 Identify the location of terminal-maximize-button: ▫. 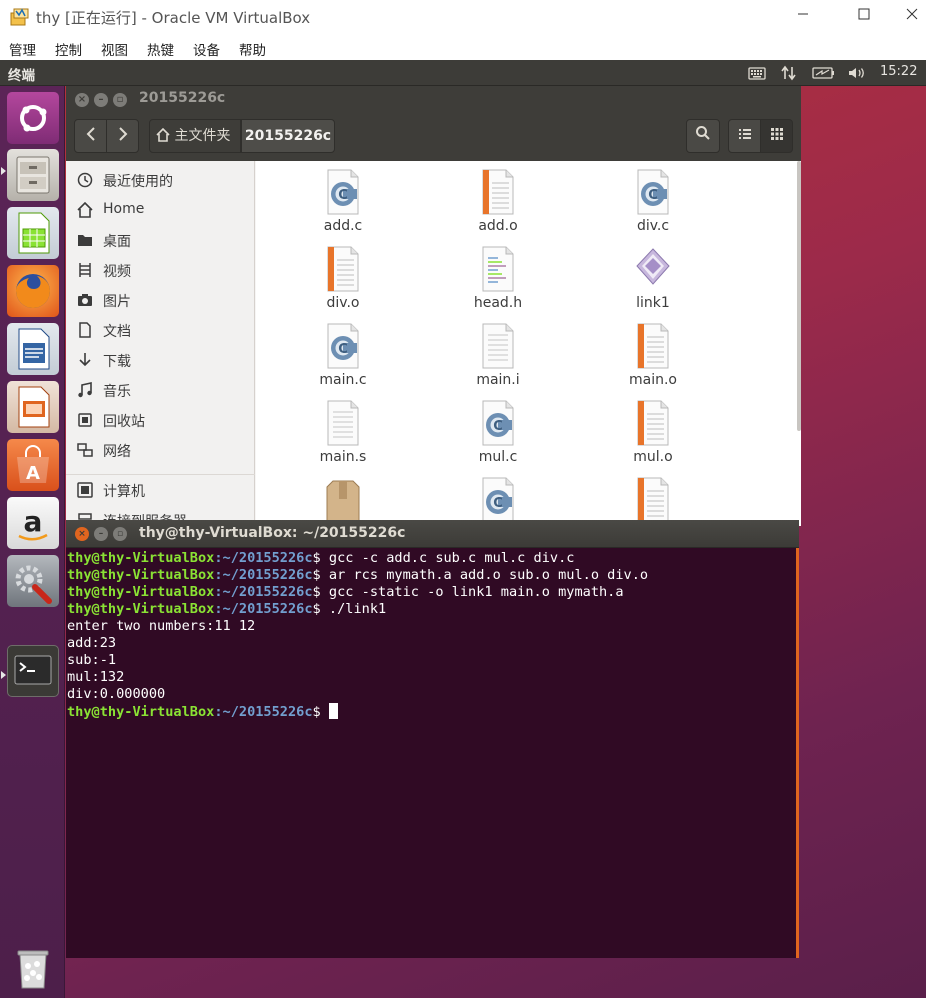
(120, 534).